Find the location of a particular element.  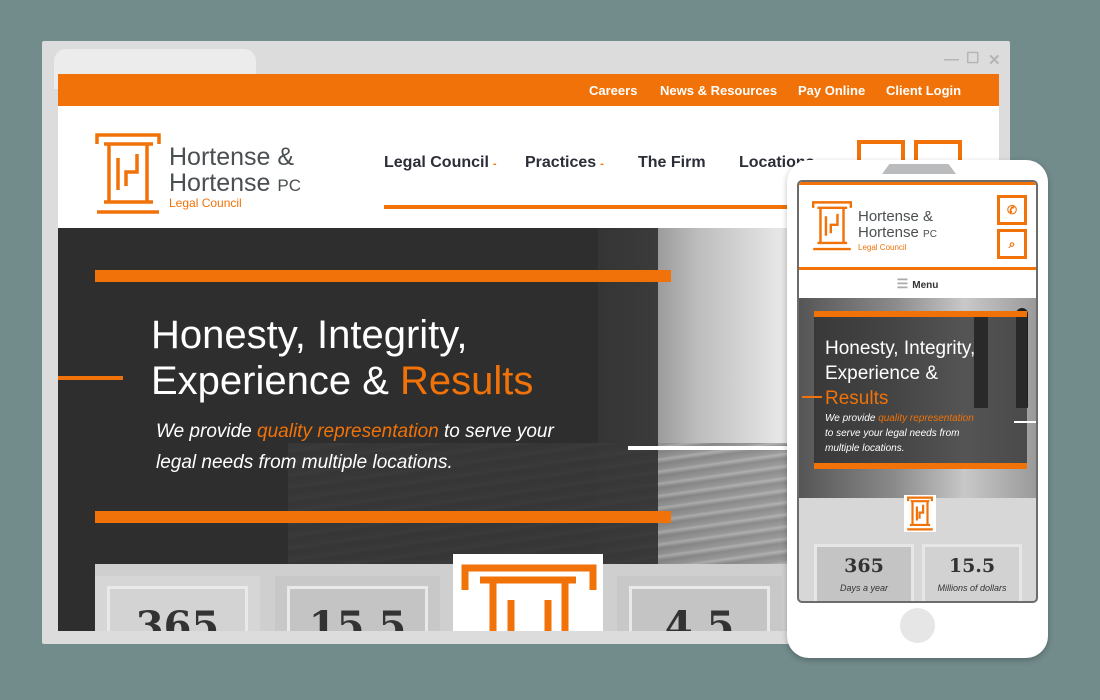

hero-top-accent-bar is located at coordinates (383, 276).